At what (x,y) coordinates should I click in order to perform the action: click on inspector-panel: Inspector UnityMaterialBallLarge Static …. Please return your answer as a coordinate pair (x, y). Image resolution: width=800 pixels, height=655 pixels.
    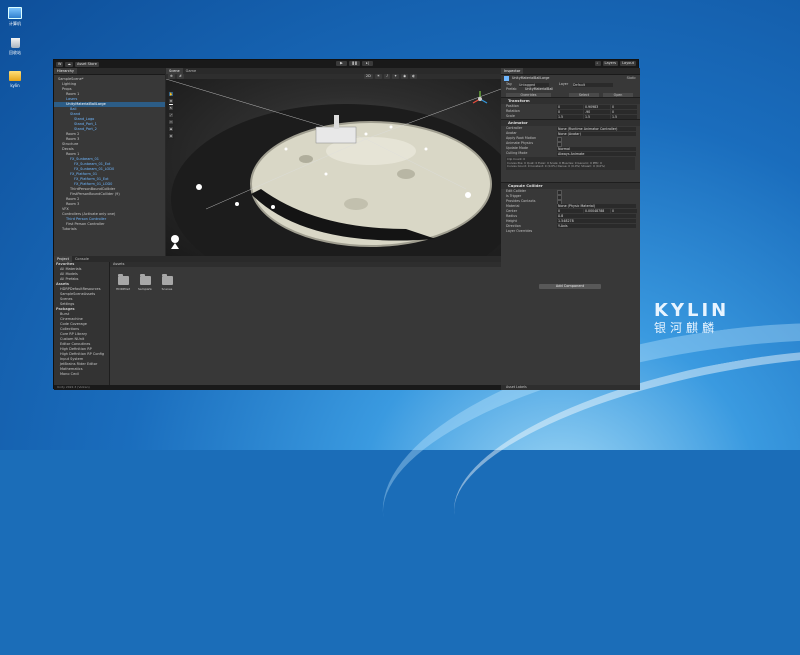
    Looking at the image, I should click on (570, 229).